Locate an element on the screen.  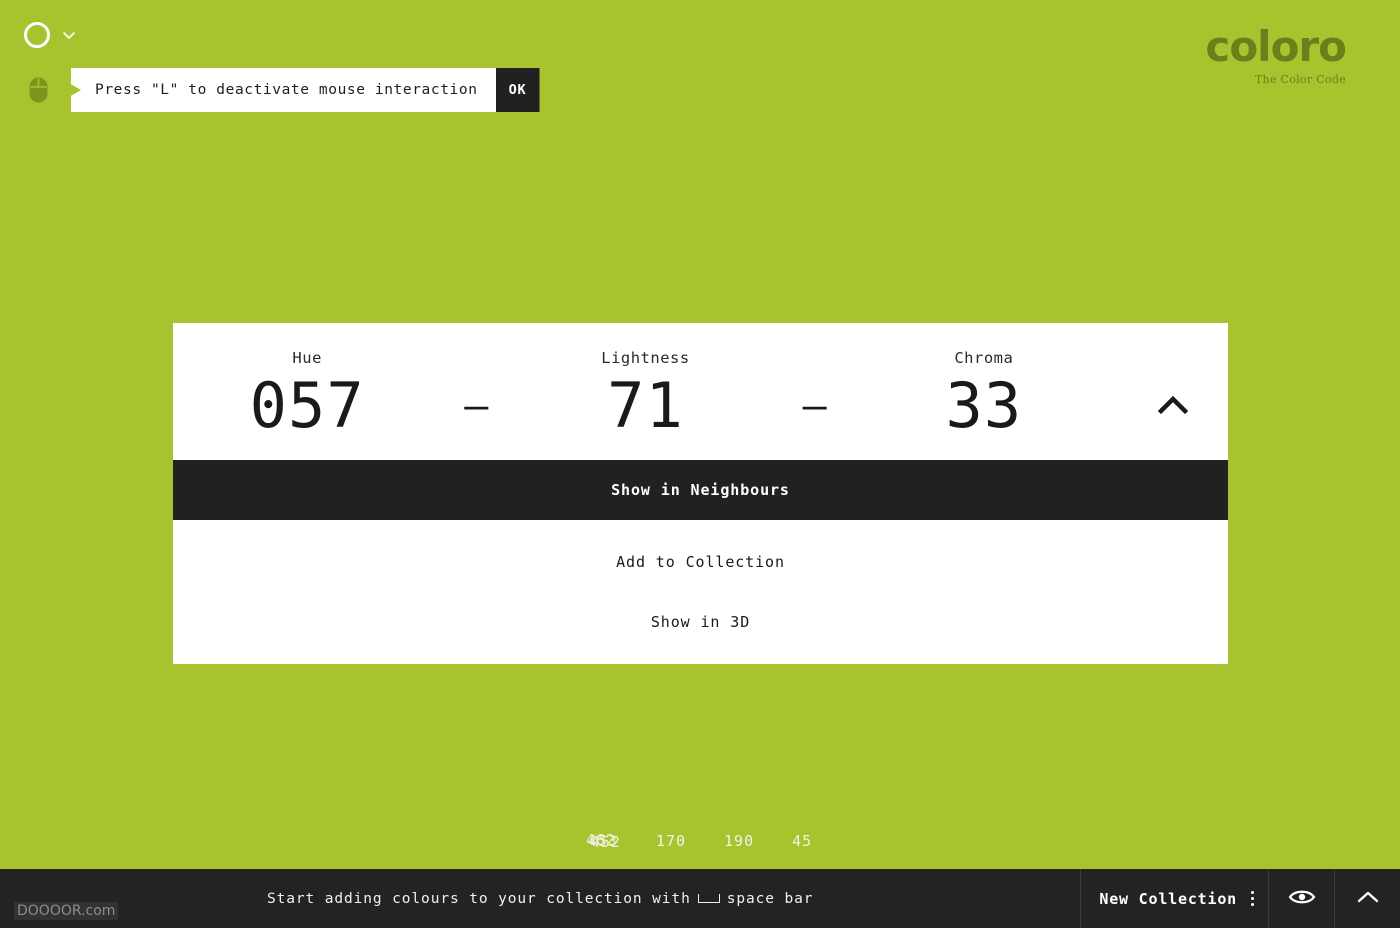
circle-outline-icon is located at coordinates (37, 35).